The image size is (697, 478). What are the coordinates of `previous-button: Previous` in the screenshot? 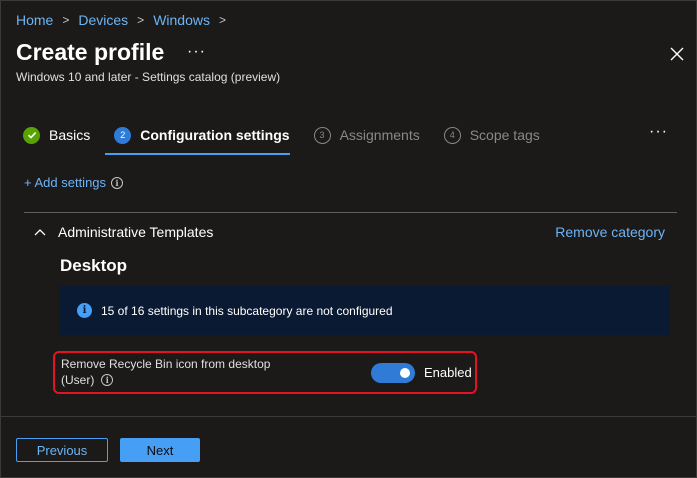 It's located at (62, 450).